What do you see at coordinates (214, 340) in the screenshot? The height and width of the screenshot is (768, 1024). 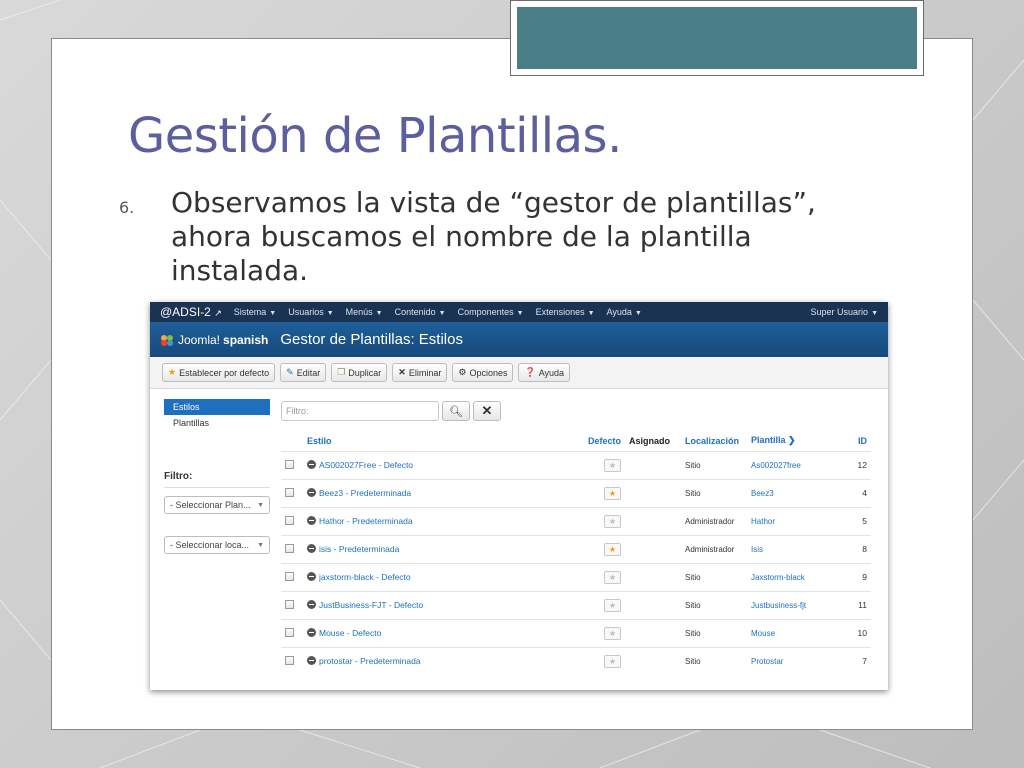 I see `joomla-logo: Joomla! spanish` at bounding box center [214, 340].